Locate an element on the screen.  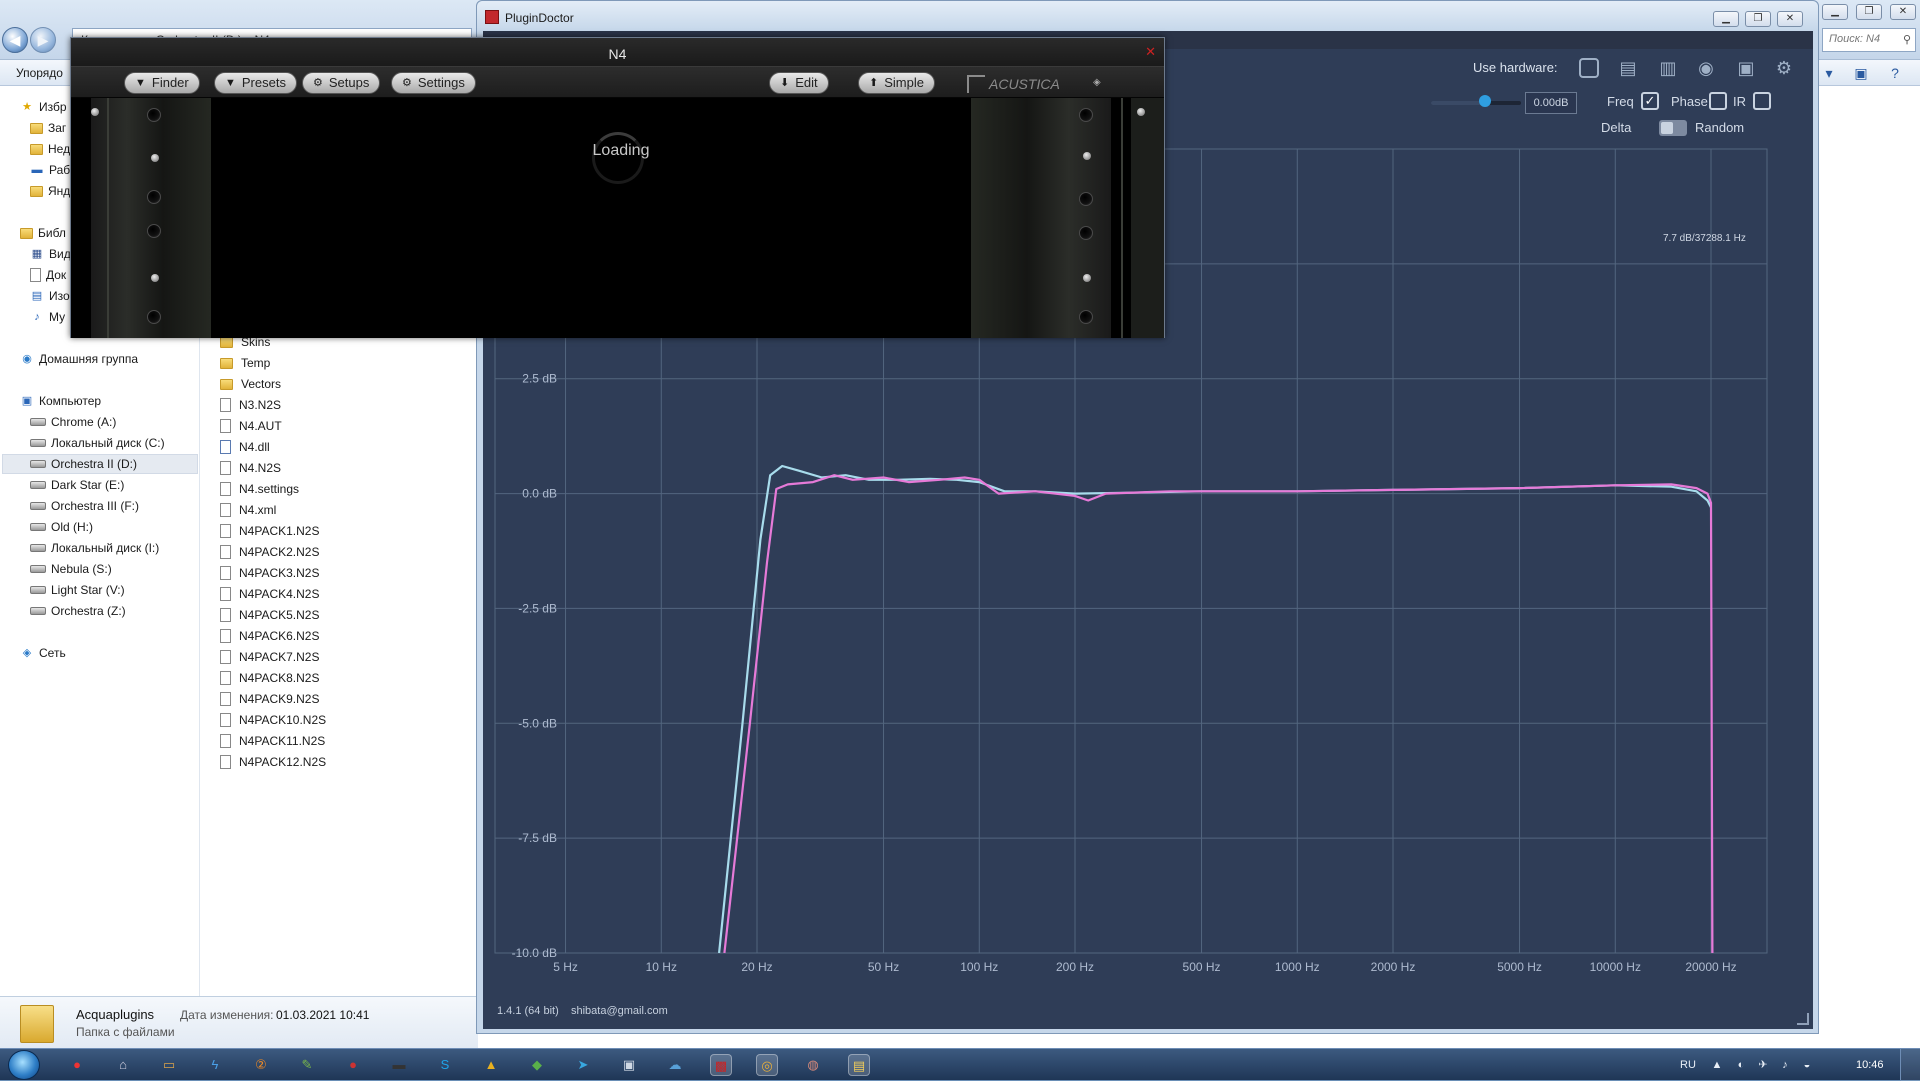
library-pictures: ▤ Изо is located at coordinates (50, 296).